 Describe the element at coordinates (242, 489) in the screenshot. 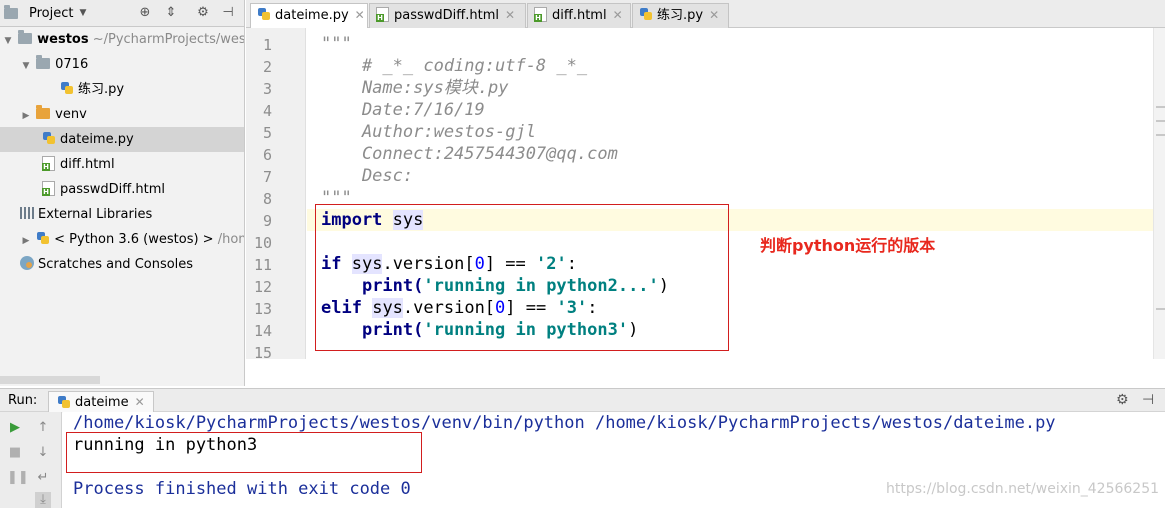

I see `console-exit-line: Process finished with exit code 0` at that location.